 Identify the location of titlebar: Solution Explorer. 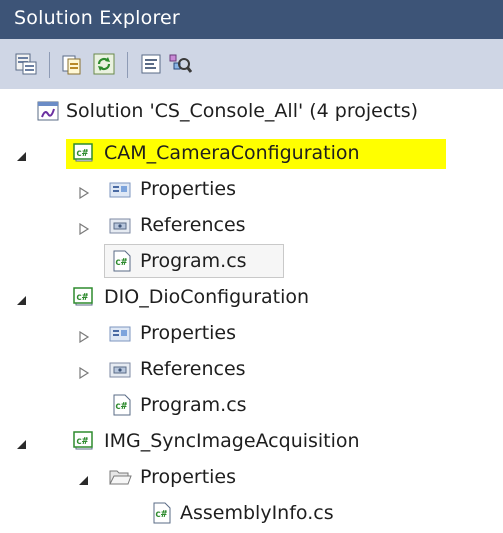
(251, 19).